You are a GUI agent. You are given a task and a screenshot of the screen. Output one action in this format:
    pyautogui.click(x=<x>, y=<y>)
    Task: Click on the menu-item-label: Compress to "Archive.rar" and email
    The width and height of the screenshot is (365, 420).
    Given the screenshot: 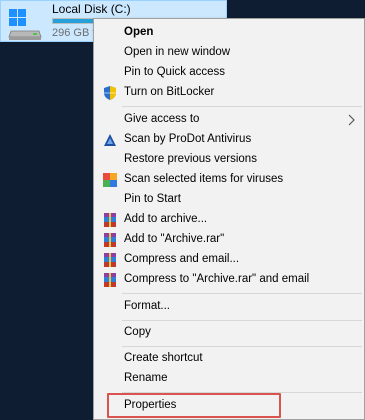 What is the action you would take?
    pyautogui.click(x=217, y=279)
    